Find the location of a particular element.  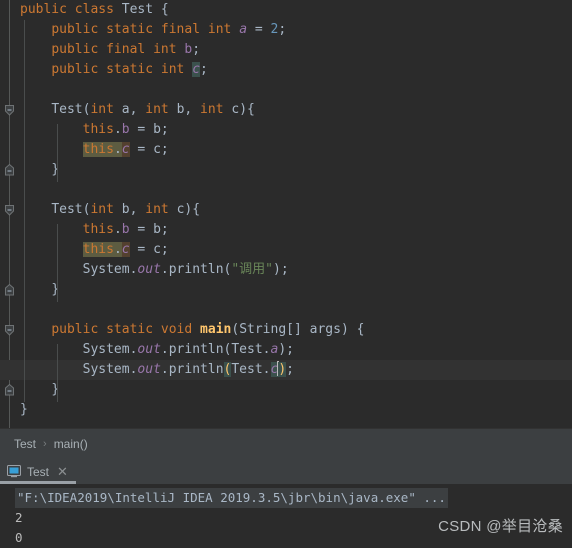

code-line-17: public static void main(String[] args) { is located at coordinates (286, 330).